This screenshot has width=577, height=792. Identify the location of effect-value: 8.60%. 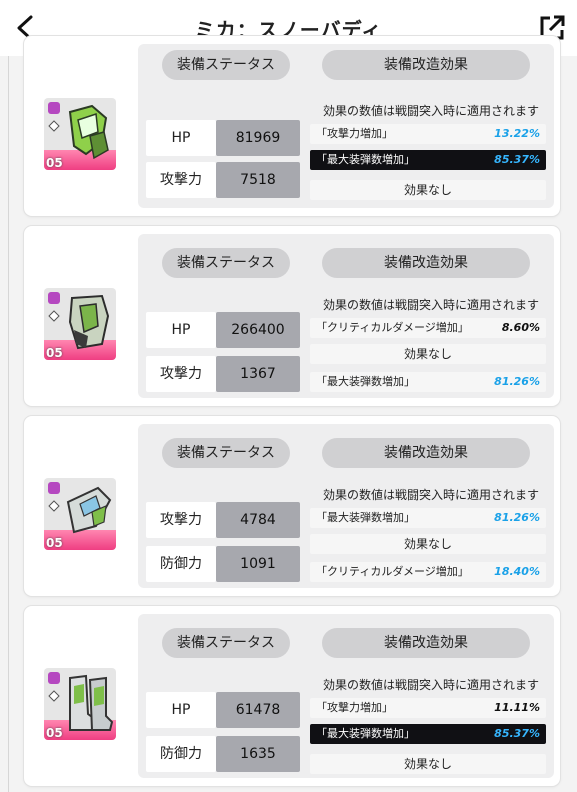
(520, 327).